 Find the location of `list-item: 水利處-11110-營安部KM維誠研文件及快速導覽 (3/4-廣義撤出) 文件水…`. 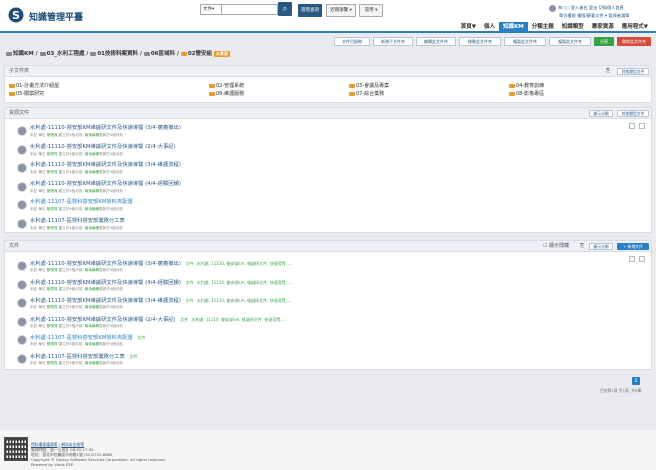

list-item: 水利處-11110-營安部KM維誠研文件及快速導覽 (3/4-廣義撤出) 文件水… is located at coordinates (332, 269).